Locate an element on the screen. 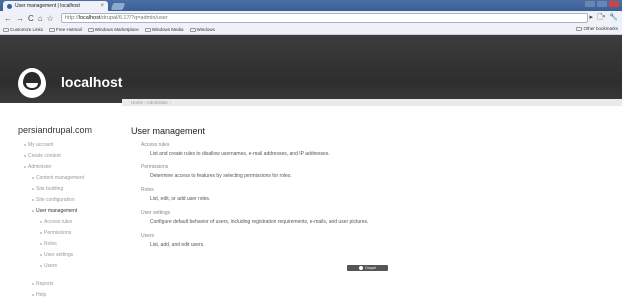 The width and height of the screenshot is (622, 307). page-icon: 🗋▾ is located at coordinates (601, 18).